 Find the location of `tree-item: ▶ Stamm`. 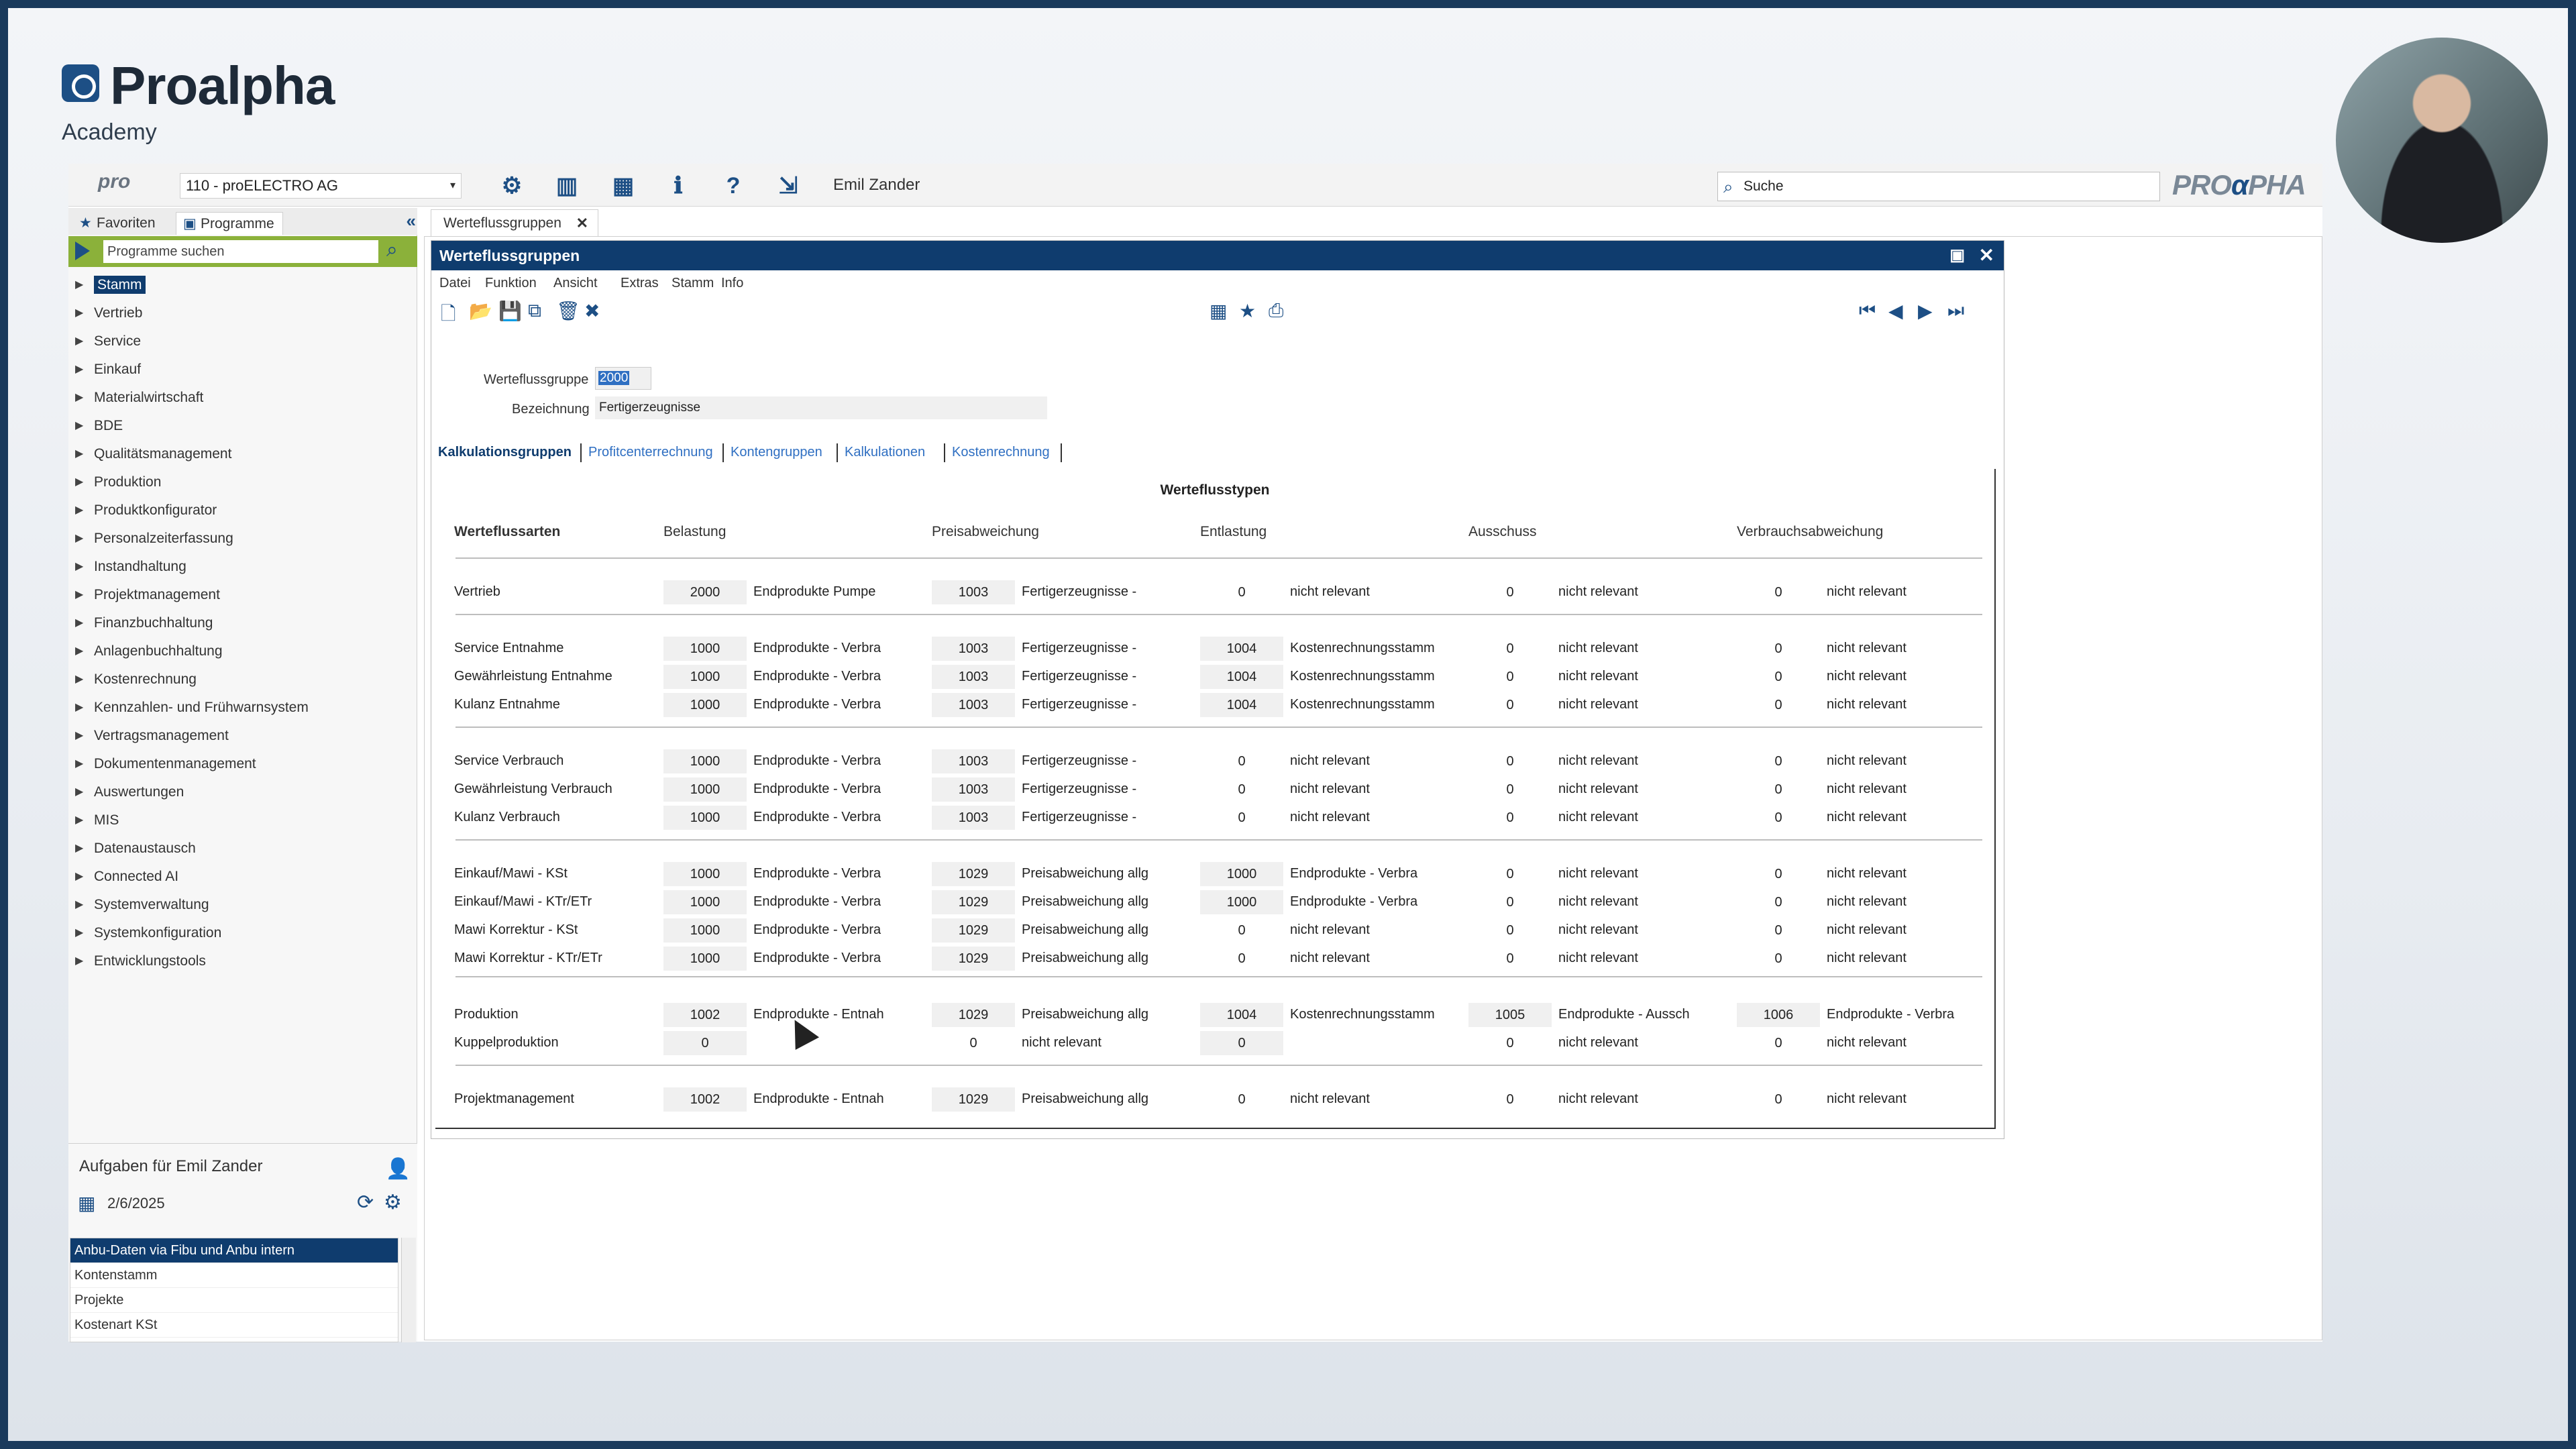

tree-item: ▶ Stamm is located at coordinates (242, 285).